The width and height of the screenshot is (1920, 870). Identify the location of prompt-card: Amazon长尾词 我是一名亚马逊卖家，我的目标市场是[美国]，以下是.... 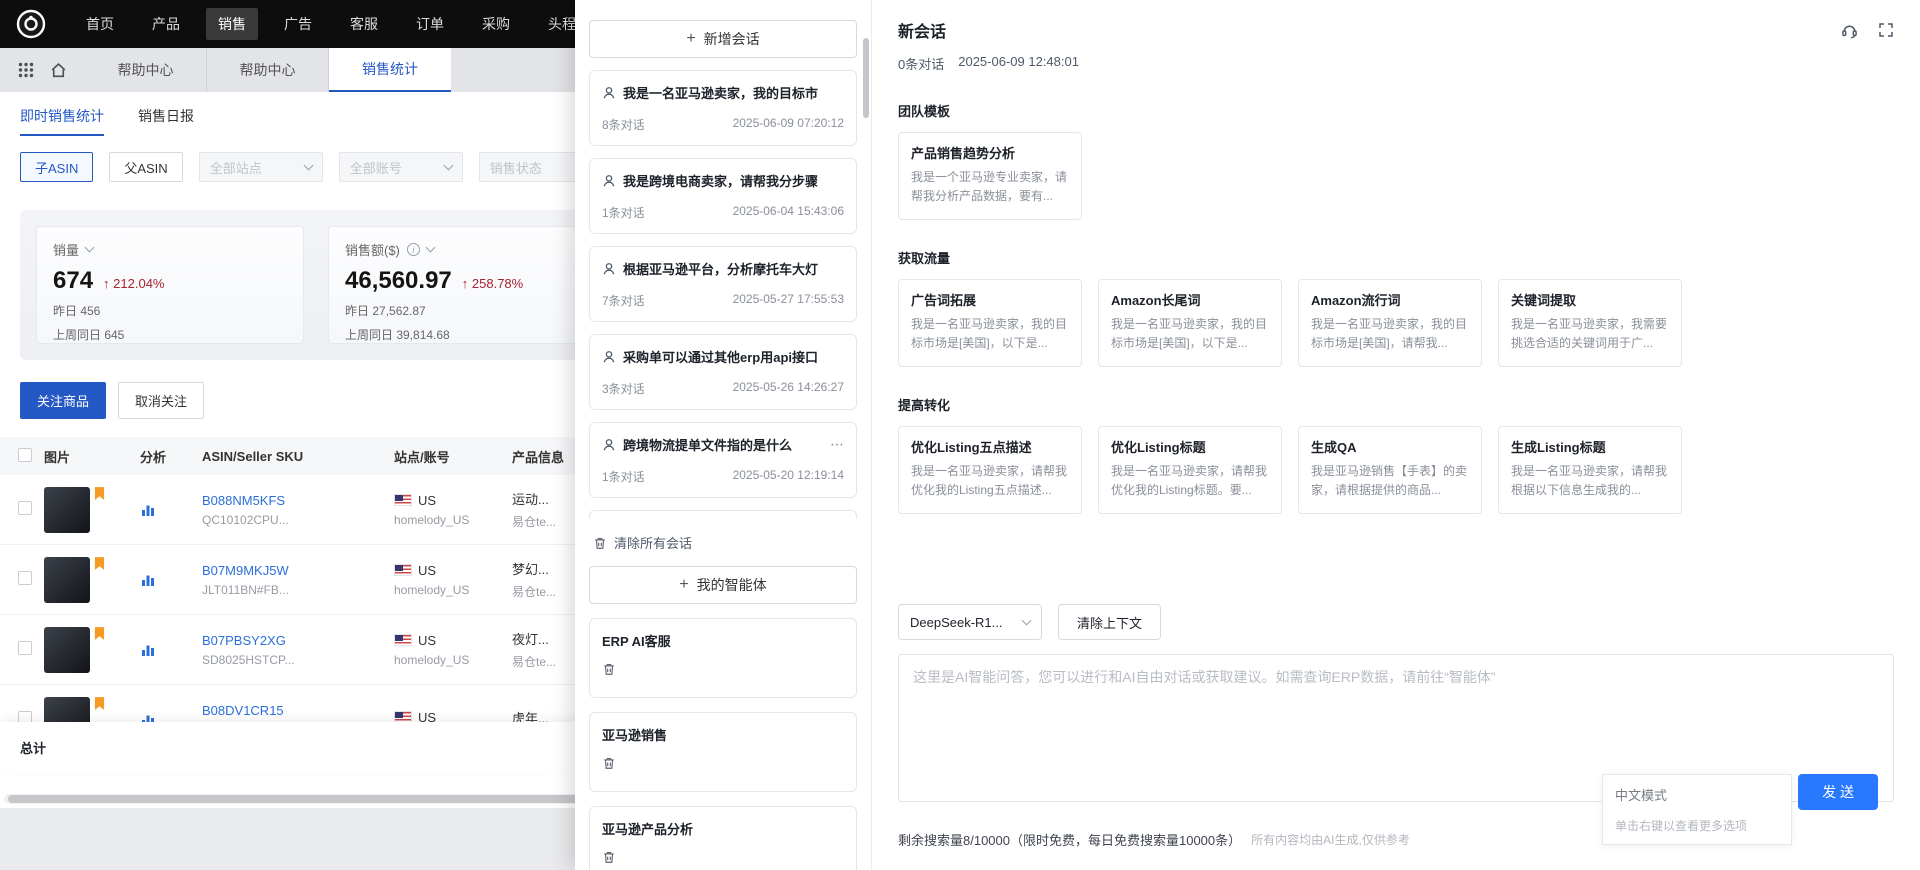
(1190, 323).